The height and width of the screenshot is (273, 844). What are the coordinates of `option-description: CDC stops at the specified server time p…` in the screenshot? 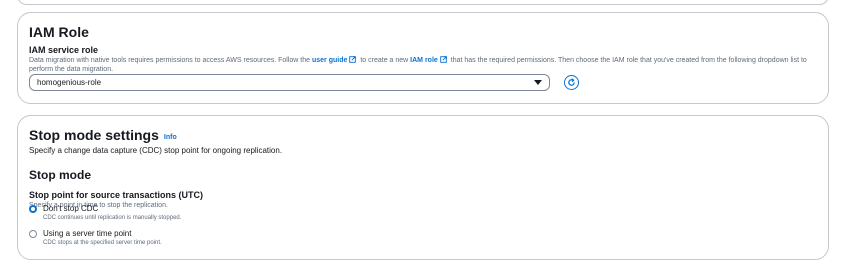 It's located at (102, 243).